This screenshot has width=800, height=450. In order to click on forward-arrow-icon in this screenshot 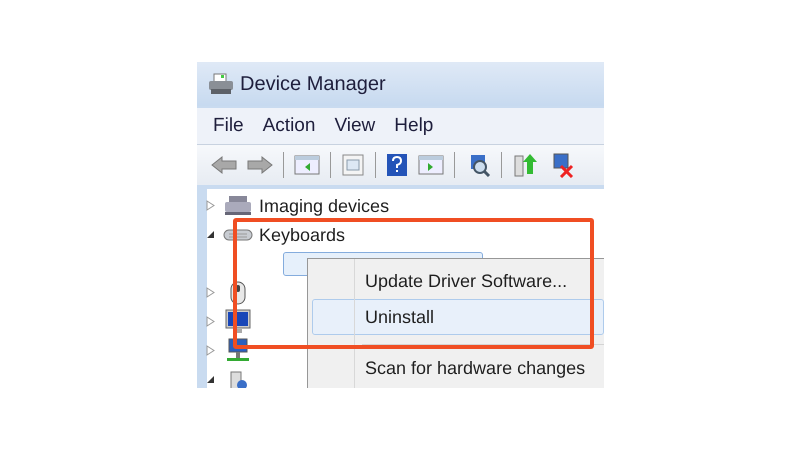, I will do `click(260, 165)`.